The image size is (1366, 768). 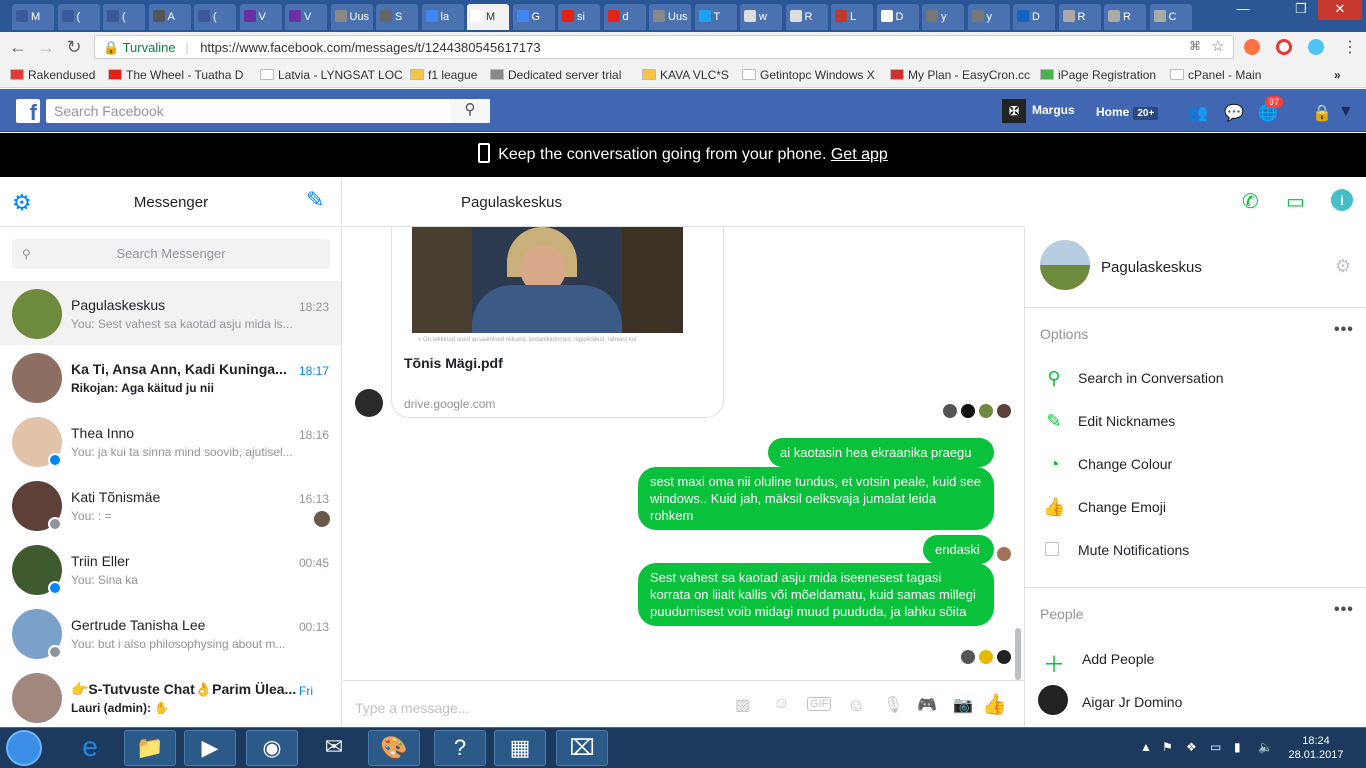 I want to click on photo-icon: ▨, so click(x=742, y=705).